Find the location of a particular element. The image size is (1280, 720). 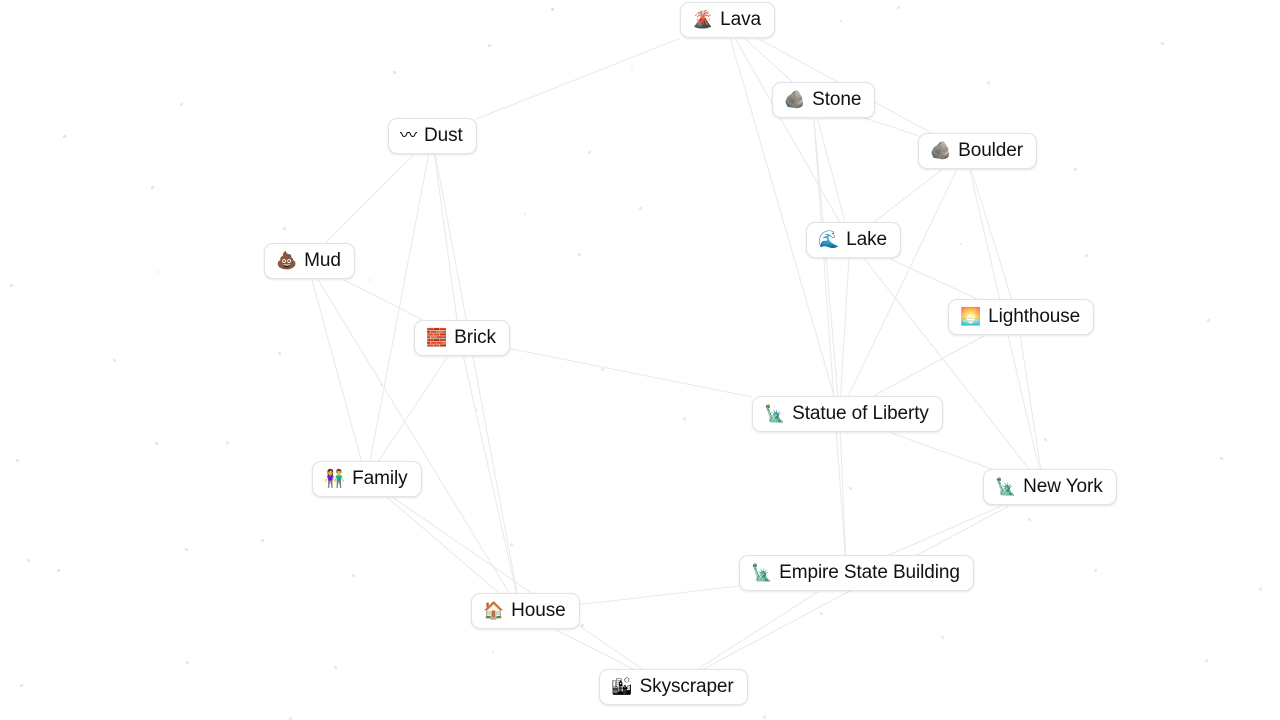

volcano-icon: 🌋 is located at coordinates (703, 19).